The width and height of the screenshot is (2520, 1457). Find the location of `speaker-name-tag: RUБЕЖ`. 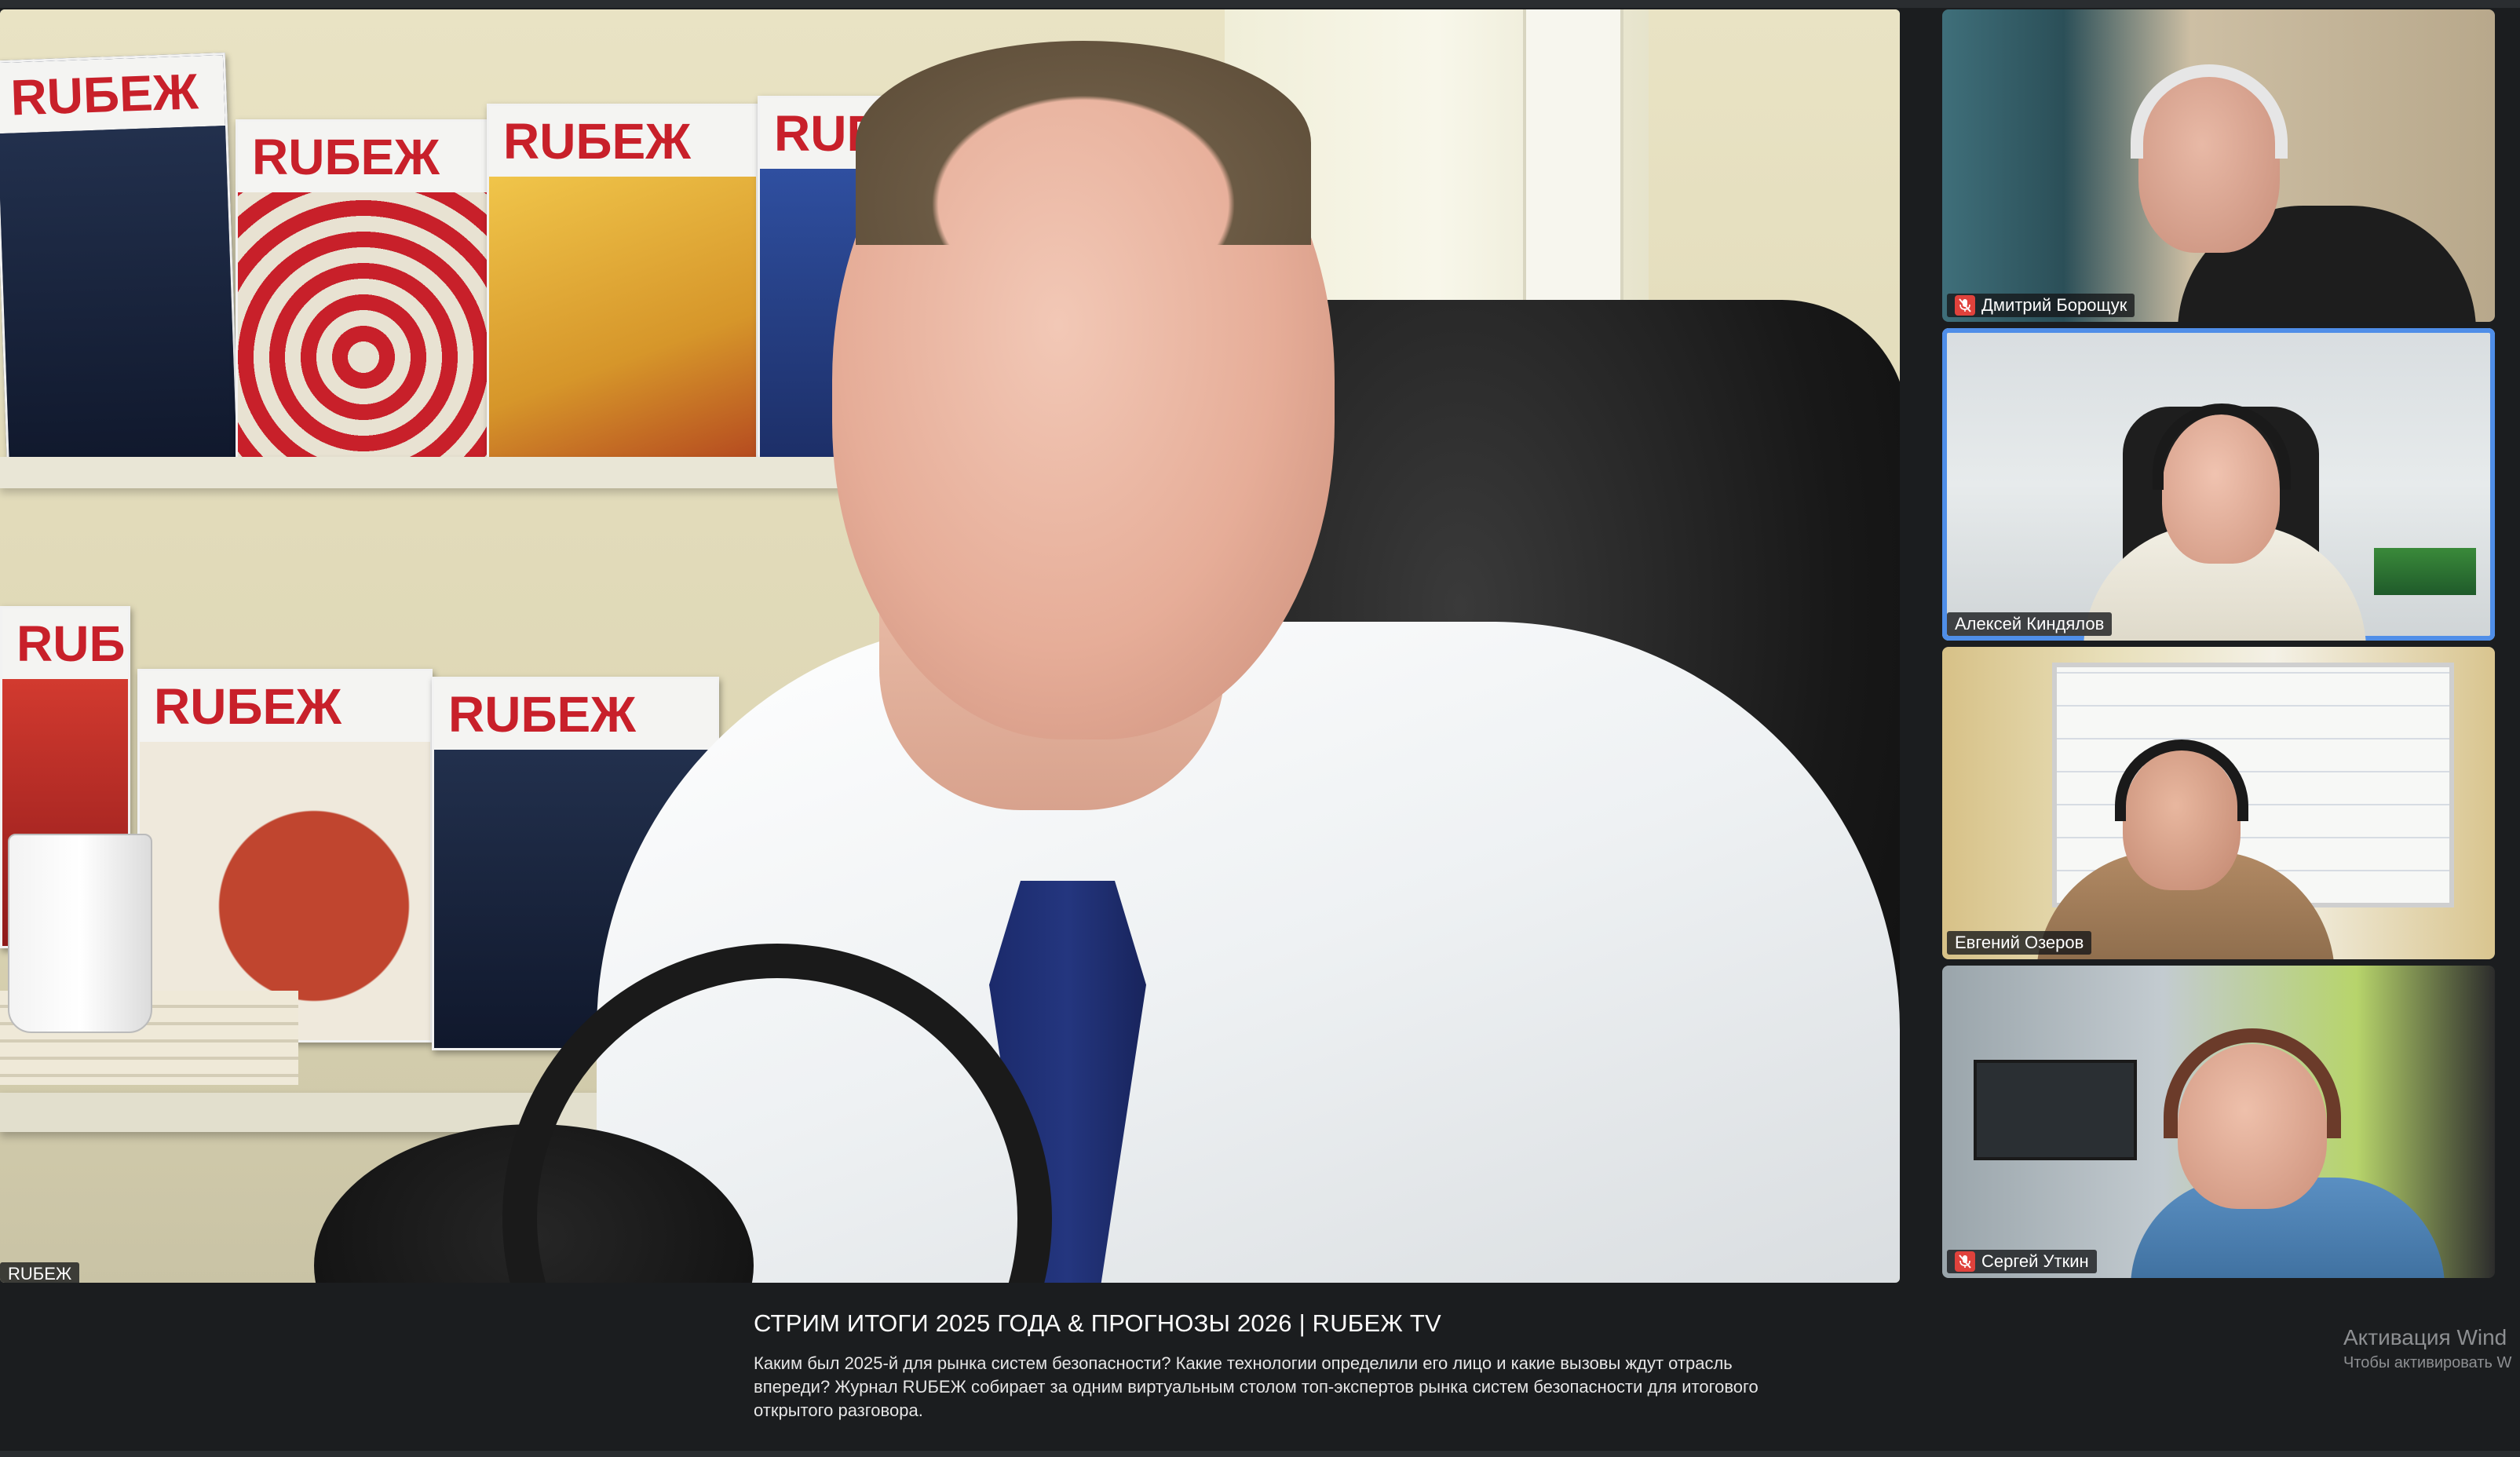

speaker-name-tag: RUБЕЖ is located at coordinates (40, 1272).